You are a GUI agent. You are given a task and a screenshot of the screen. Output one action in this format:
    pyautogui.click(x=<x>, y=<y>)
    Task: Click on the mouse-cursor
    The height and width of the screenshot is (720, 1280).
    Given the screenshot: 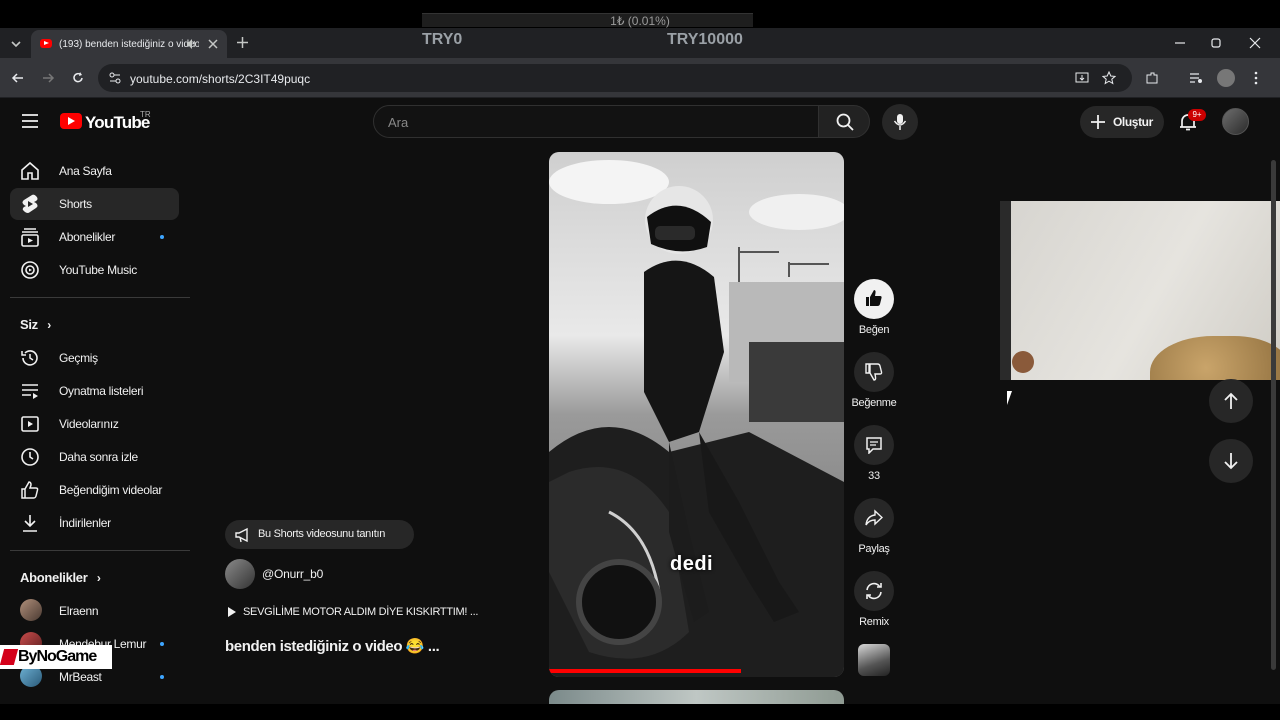 What is the action you would take?
    pyautogui.click(x=1012, y=398)
    